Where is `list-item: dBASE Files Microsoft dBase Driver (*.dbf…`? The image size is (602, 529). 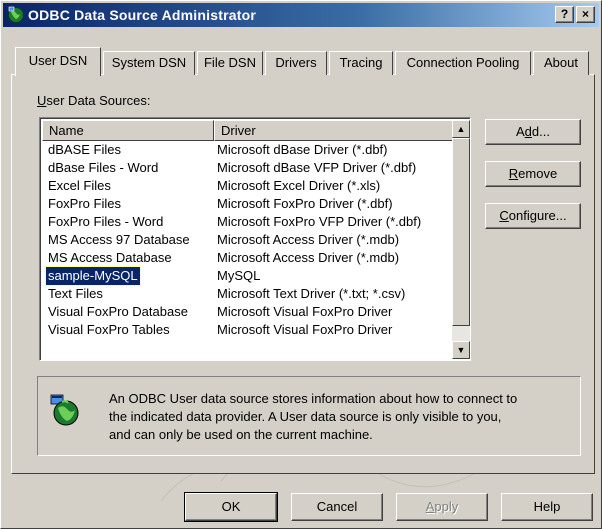
list-item: dBASE Files Microsoft dBase Driver (*.dbf… is located at coordinates (247, 150).